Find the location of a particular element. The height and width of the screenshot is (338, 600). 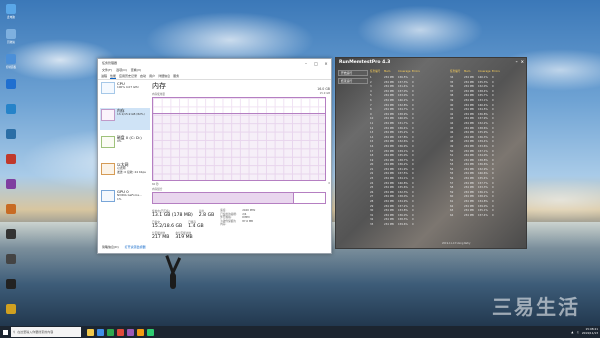

perf-item-gpu: GPU 0 NVIDIA GeForce... 1% is located at coordinates (125, 200).